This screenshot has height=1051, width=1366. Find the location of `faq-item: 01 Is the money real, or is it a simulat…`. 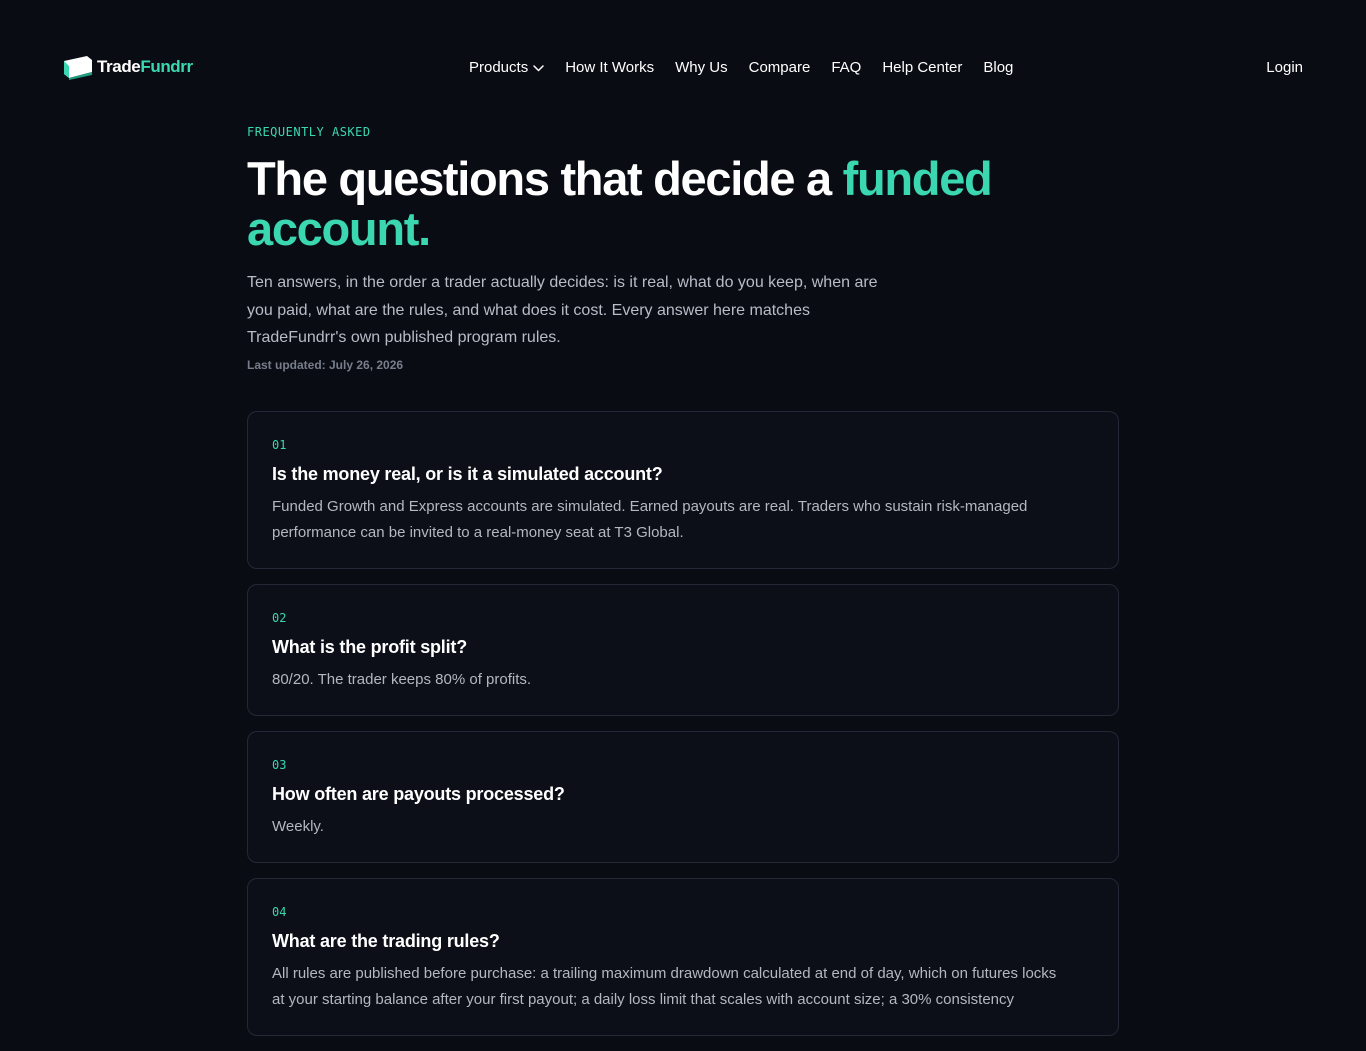

faq-item: 01 Is the money real, or is it a simulat… is located at coordinates (683, 490).